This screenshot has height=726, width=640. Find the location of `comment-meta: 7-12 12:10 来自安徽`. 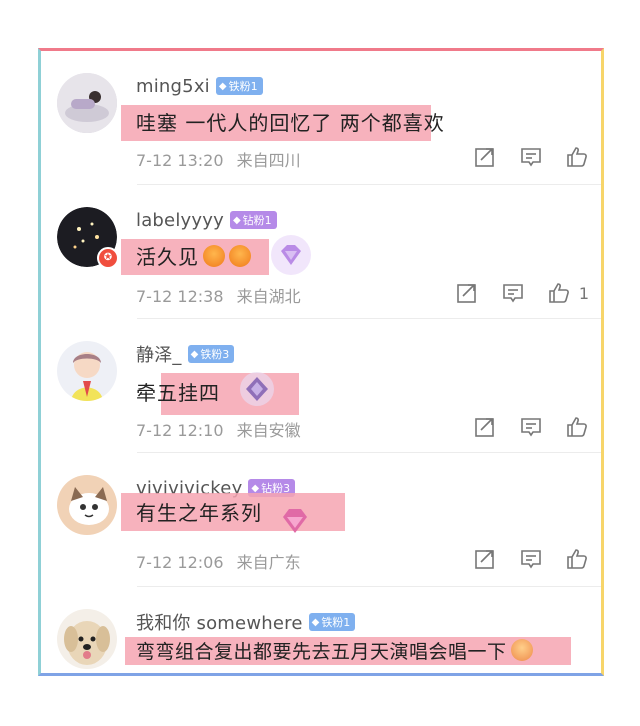

comment-meta: 7-12 12:10 来自安徽 is located at coordinates (218, 429).